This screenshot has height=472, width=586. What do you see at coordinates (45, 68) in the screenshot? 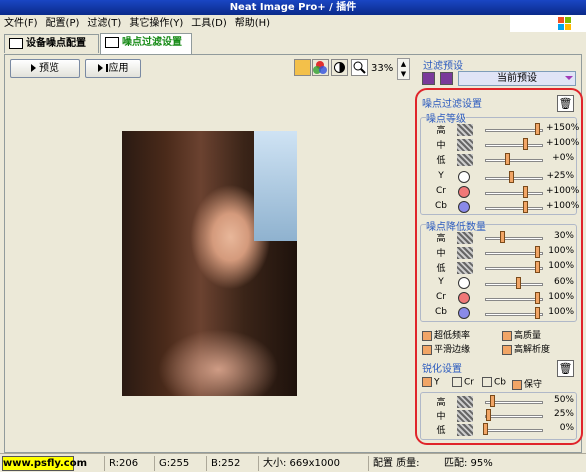
I see `preview-button: 预览` at bounding box center [45, 68].